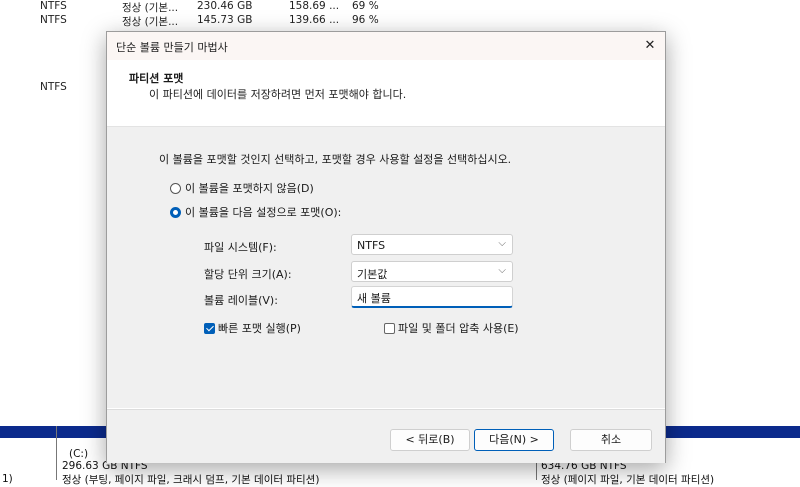 Image resolution: width=800 pixels, height=487 pixels. What do you see at coordinates (514, 440) in the screenshot?
I see `next-button: 다음(N) >` at bounding box center [514, 440].